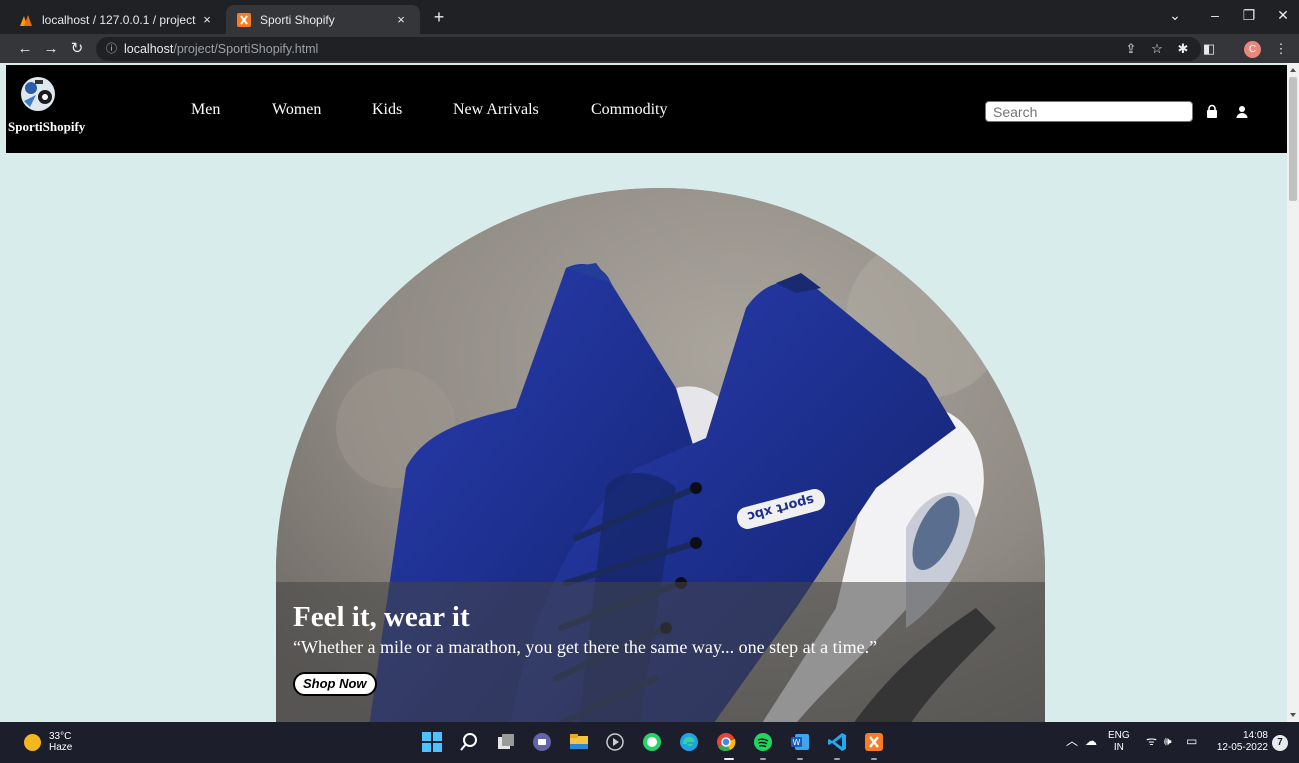 This screenshot has height=763, width=1299. What do you see at coordinates (1089, 111) in the screenshot?
I see `search-input` at bounding box center [1089, 111].